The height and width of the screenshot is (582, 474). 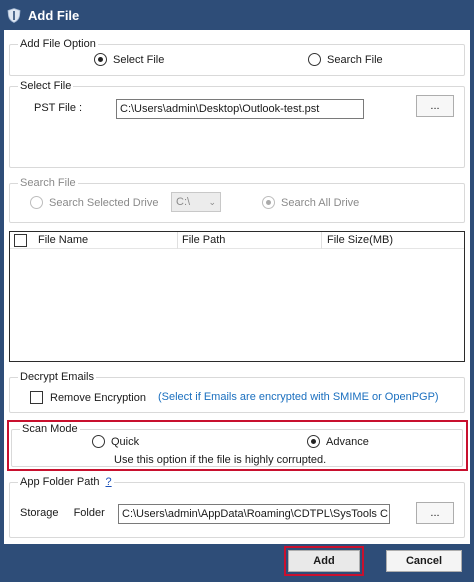 I want to click on select-all-checkbox, so click(x=20, y=240).